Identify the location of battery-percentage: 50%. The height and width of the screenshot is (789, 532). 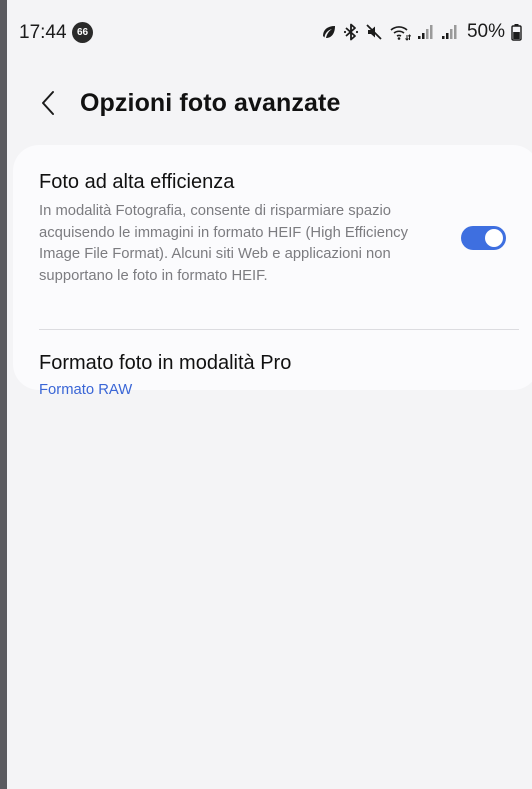
(485, 31).